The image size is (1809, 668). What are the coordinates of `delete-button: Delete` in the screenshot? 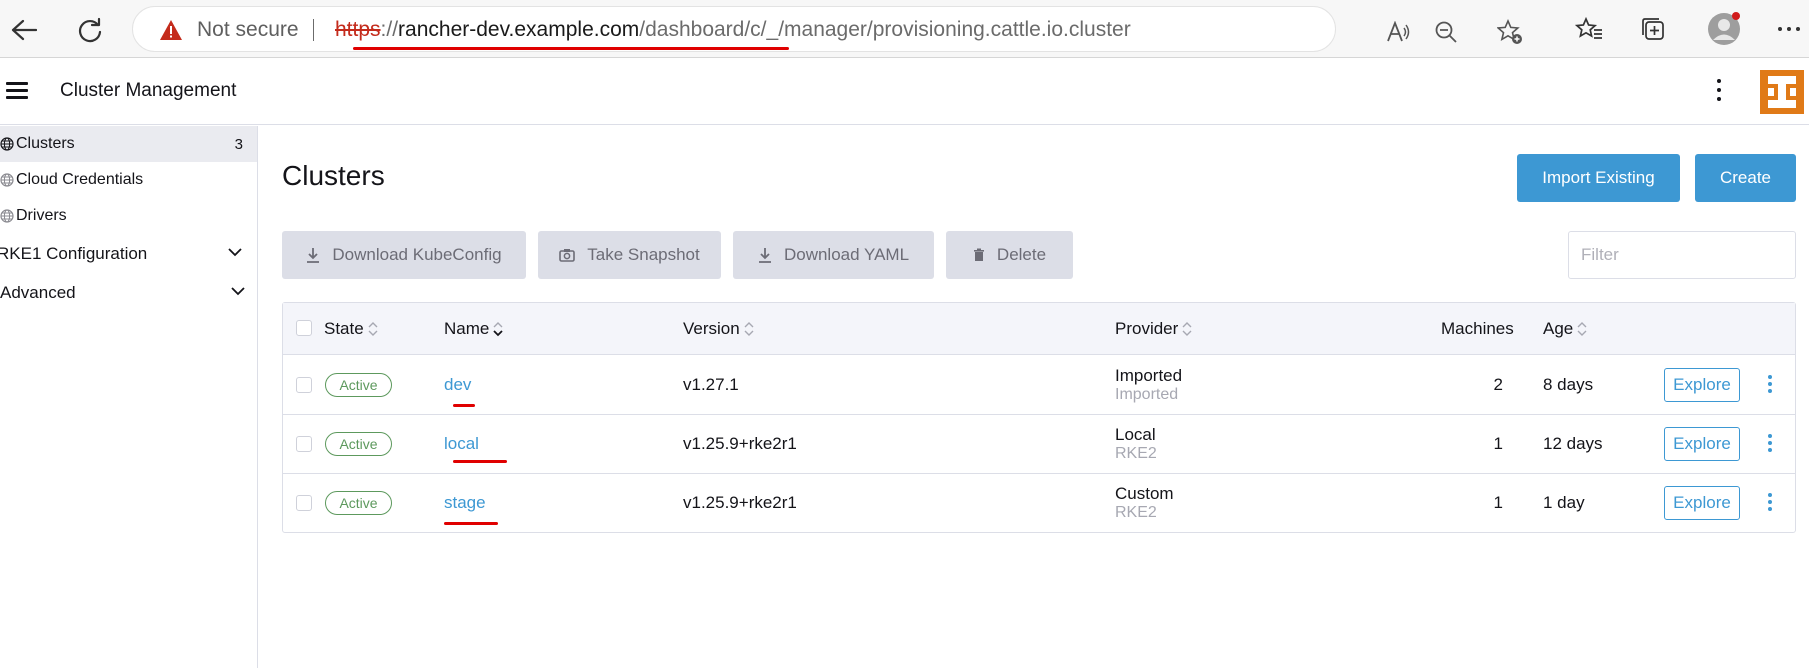 It's located at (1009, 255).